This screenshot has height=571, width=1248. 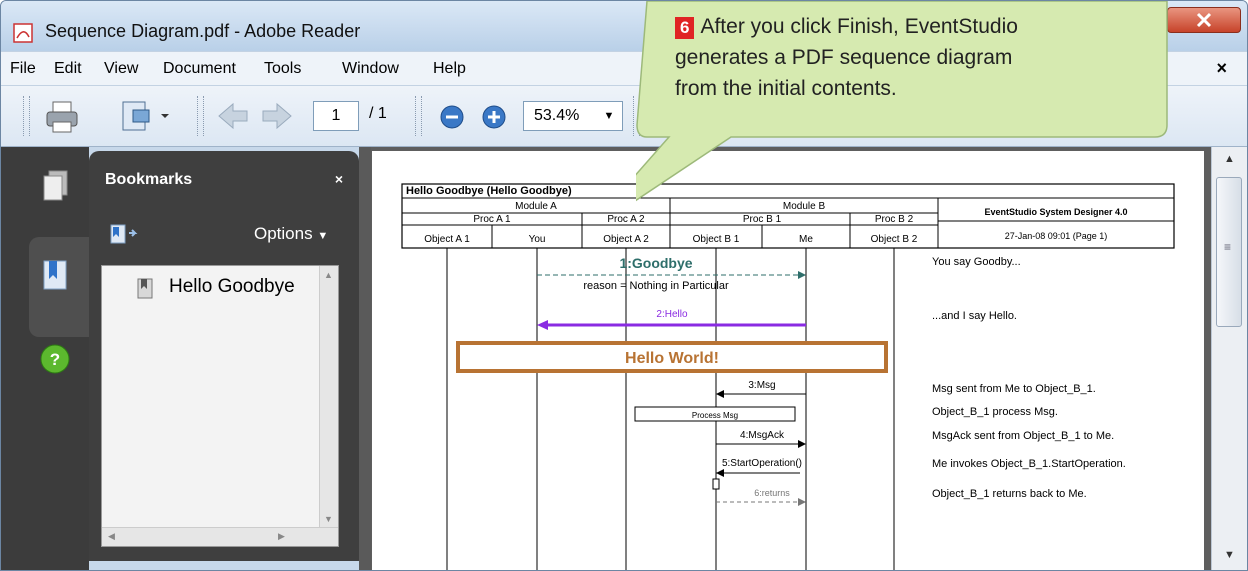 I want to click on remark: Msg sent from Me to Object_B_1., so click(x=1014, y=389).